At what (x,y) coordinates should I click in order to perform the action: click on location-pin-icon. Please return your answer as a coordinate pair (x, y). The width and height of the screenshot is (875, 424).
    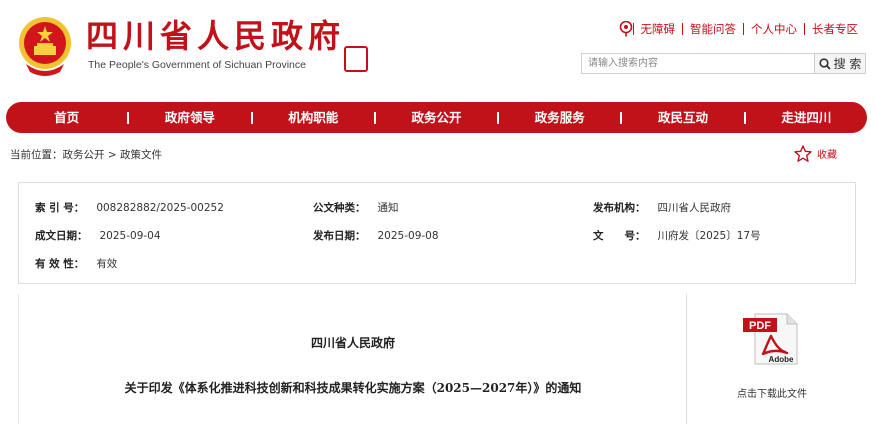
    Looking at the image, I should click on (626, 29).